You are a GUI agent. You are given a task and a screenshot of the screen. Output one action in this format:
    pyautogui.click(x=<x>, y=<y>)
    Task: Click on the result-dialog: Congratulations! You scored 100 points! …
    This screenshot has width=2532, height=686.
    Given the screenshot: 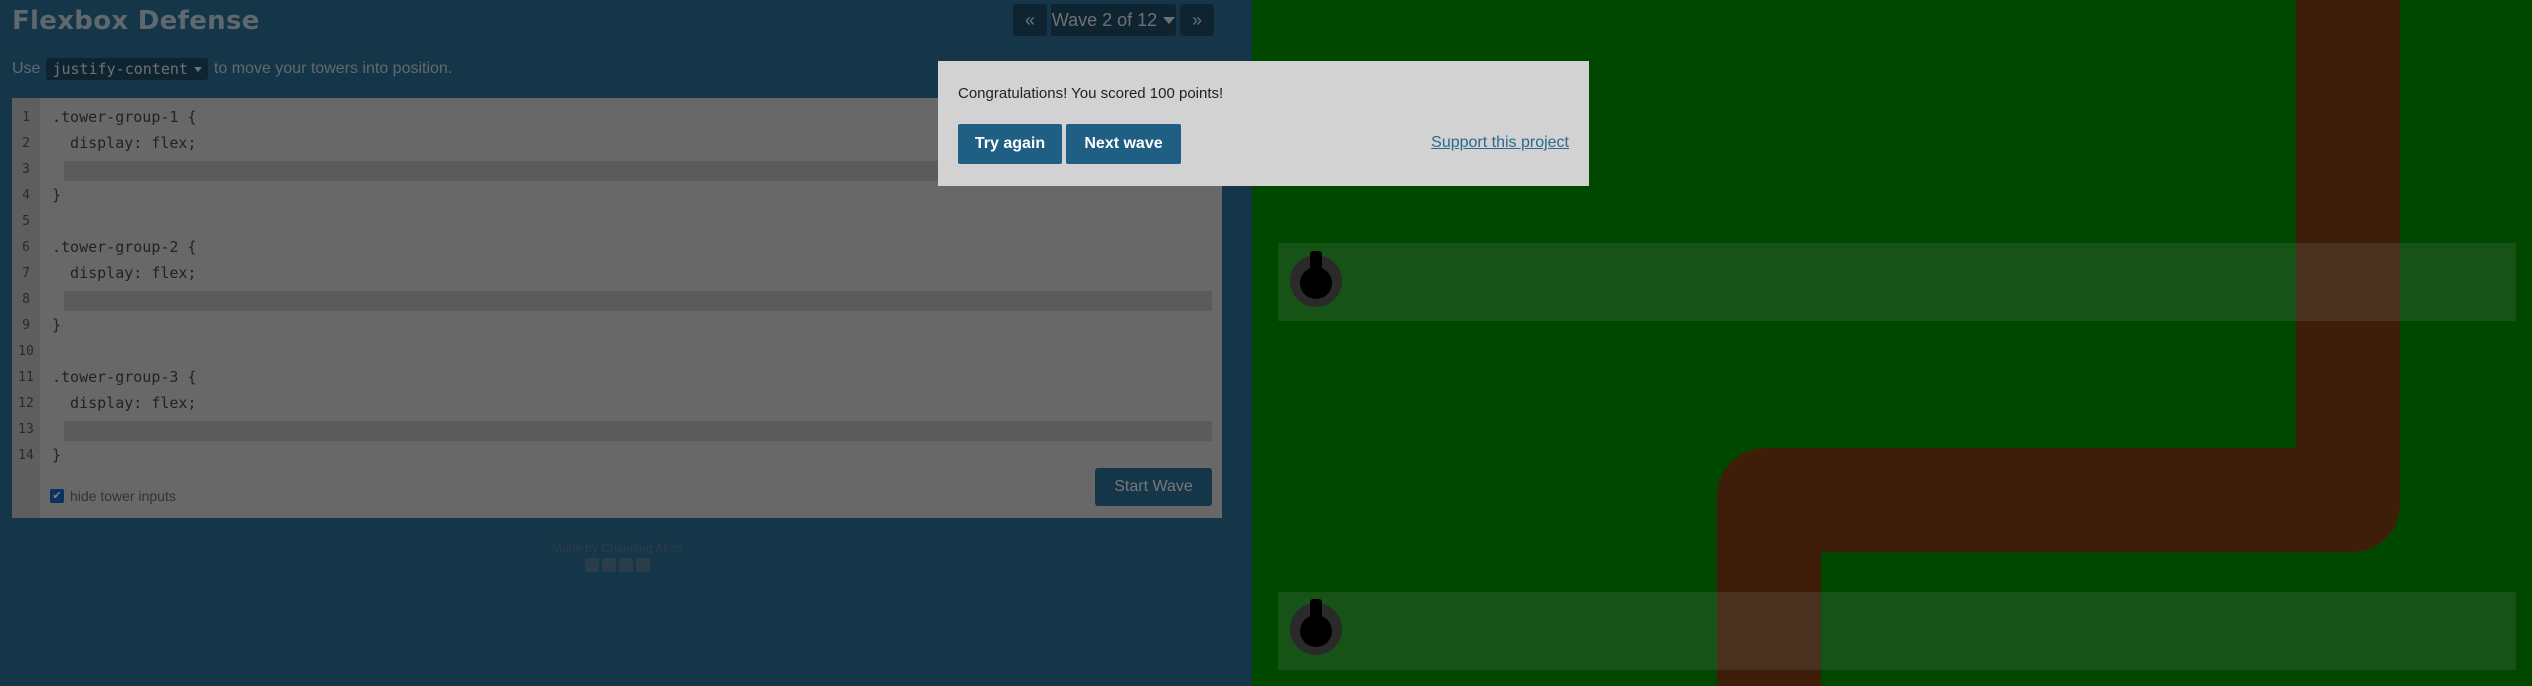 What is the action you would take?
    pyautogui.click(x=1263, y=123)
    